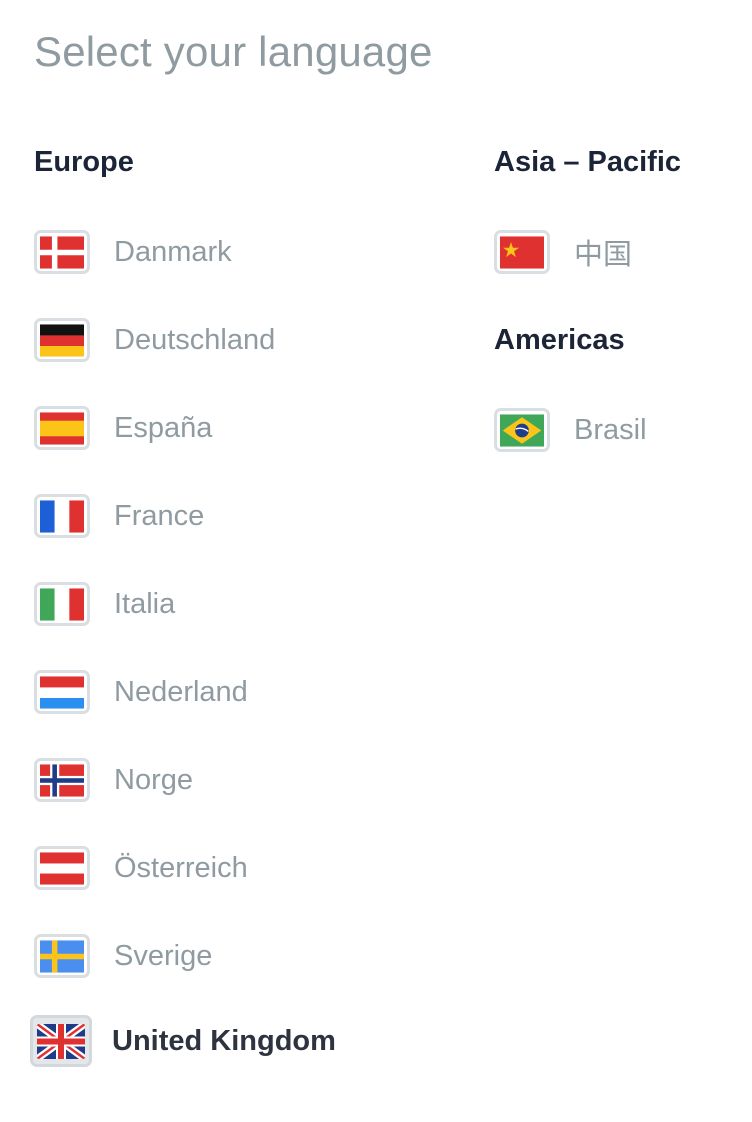  I want to click on language-label: Österreich, so click(181, 867).